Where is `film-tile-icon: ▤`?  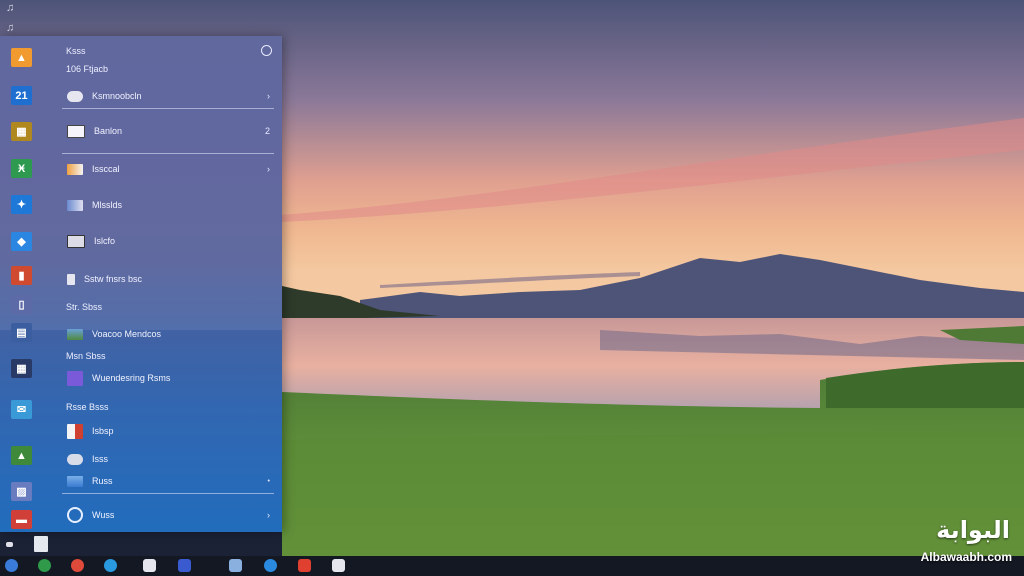
film-tile-icon: ▤ is located at coordinates (21, 332).